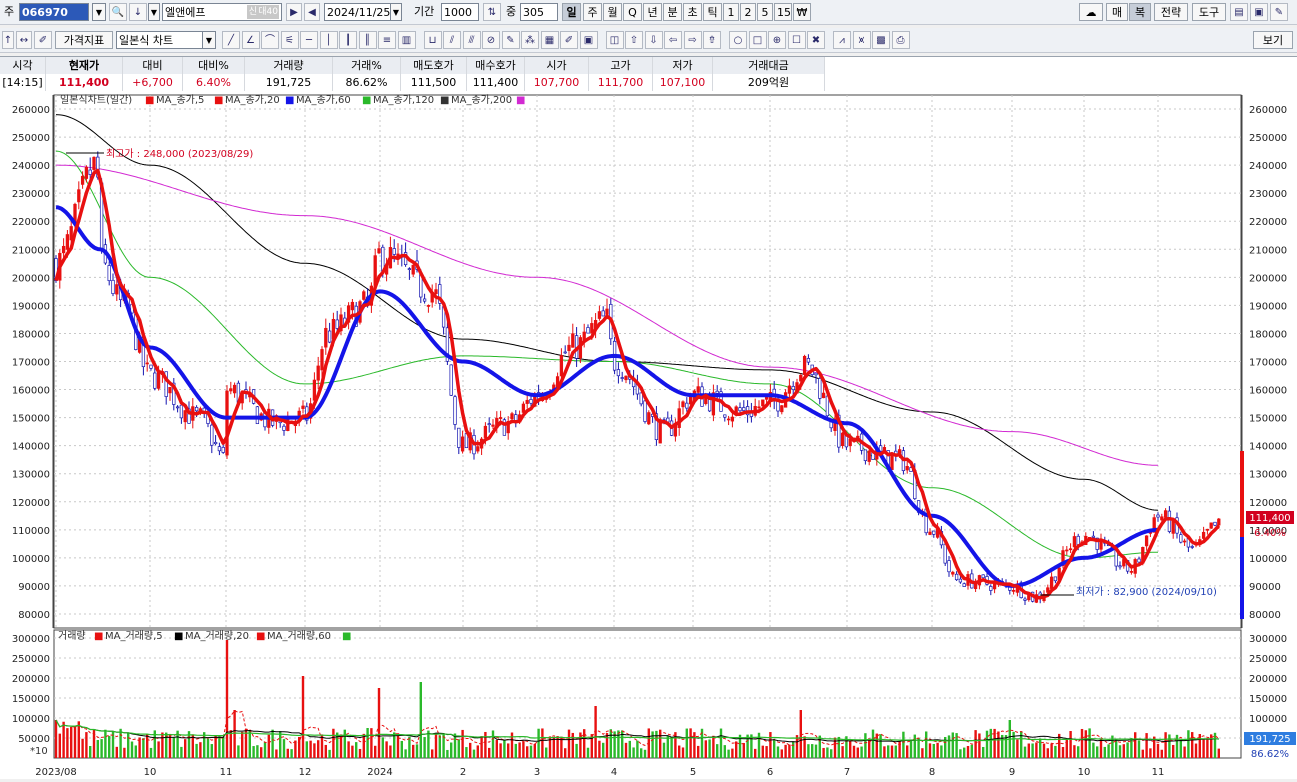 The image size is (1297, 782). What do you see at coordinates (1171, 12) in the screenshot?
I see `strategy-button: 전략` at bounding box center [1171, 12].